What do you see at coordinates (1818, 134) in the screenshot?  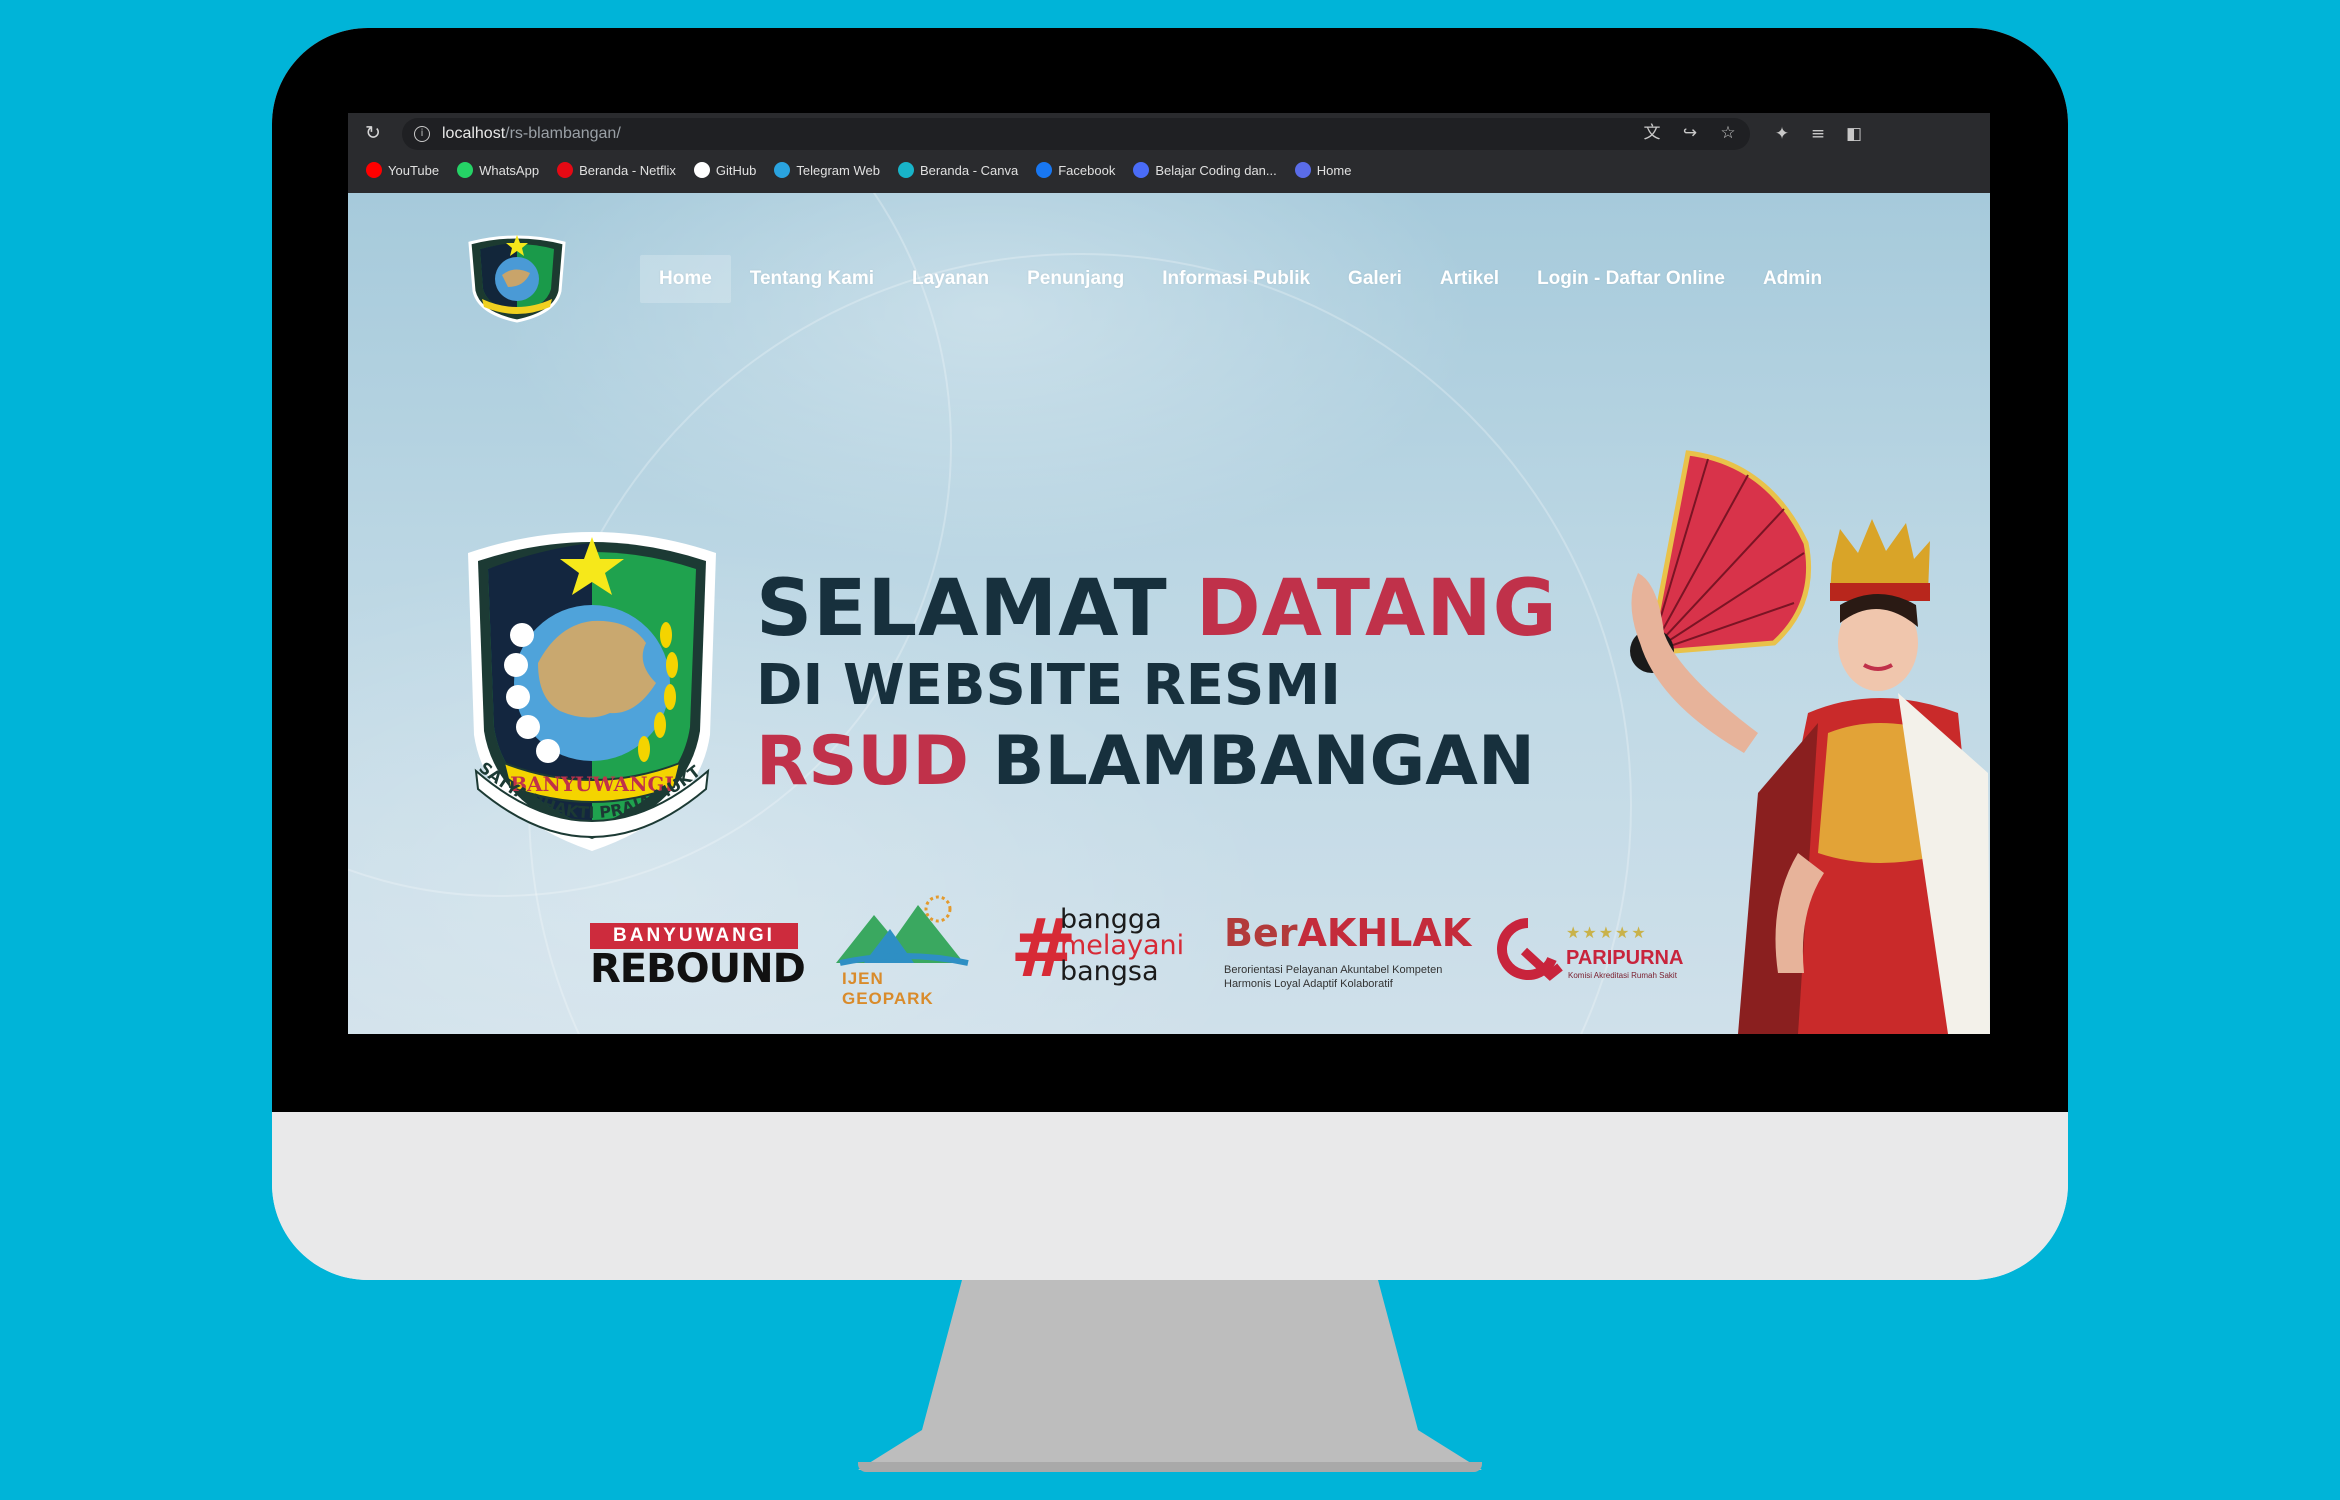 I see `reading-list-icon: ≡` at bounding box center [1818, 134].